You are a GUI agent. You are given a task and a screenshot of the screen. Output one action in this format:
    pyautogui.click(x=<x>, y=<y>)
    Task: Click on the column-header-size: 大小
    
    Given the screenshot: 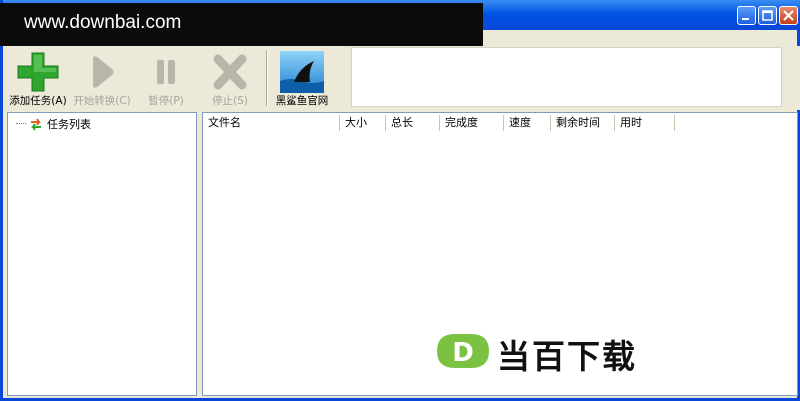 What is the action you would take?
    pyautogui.click(x=363, y=123)
    